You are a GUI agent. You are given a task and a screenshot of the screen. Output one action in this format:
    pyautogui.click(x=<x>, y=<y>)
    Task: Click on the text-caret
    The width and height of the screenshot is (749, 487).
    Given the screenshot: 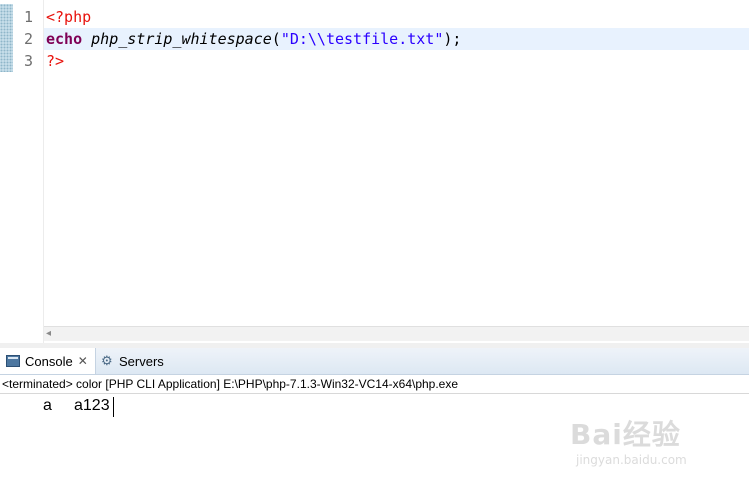 What is the action you would take?
    pyautogui.click(x=113, y=407)
    